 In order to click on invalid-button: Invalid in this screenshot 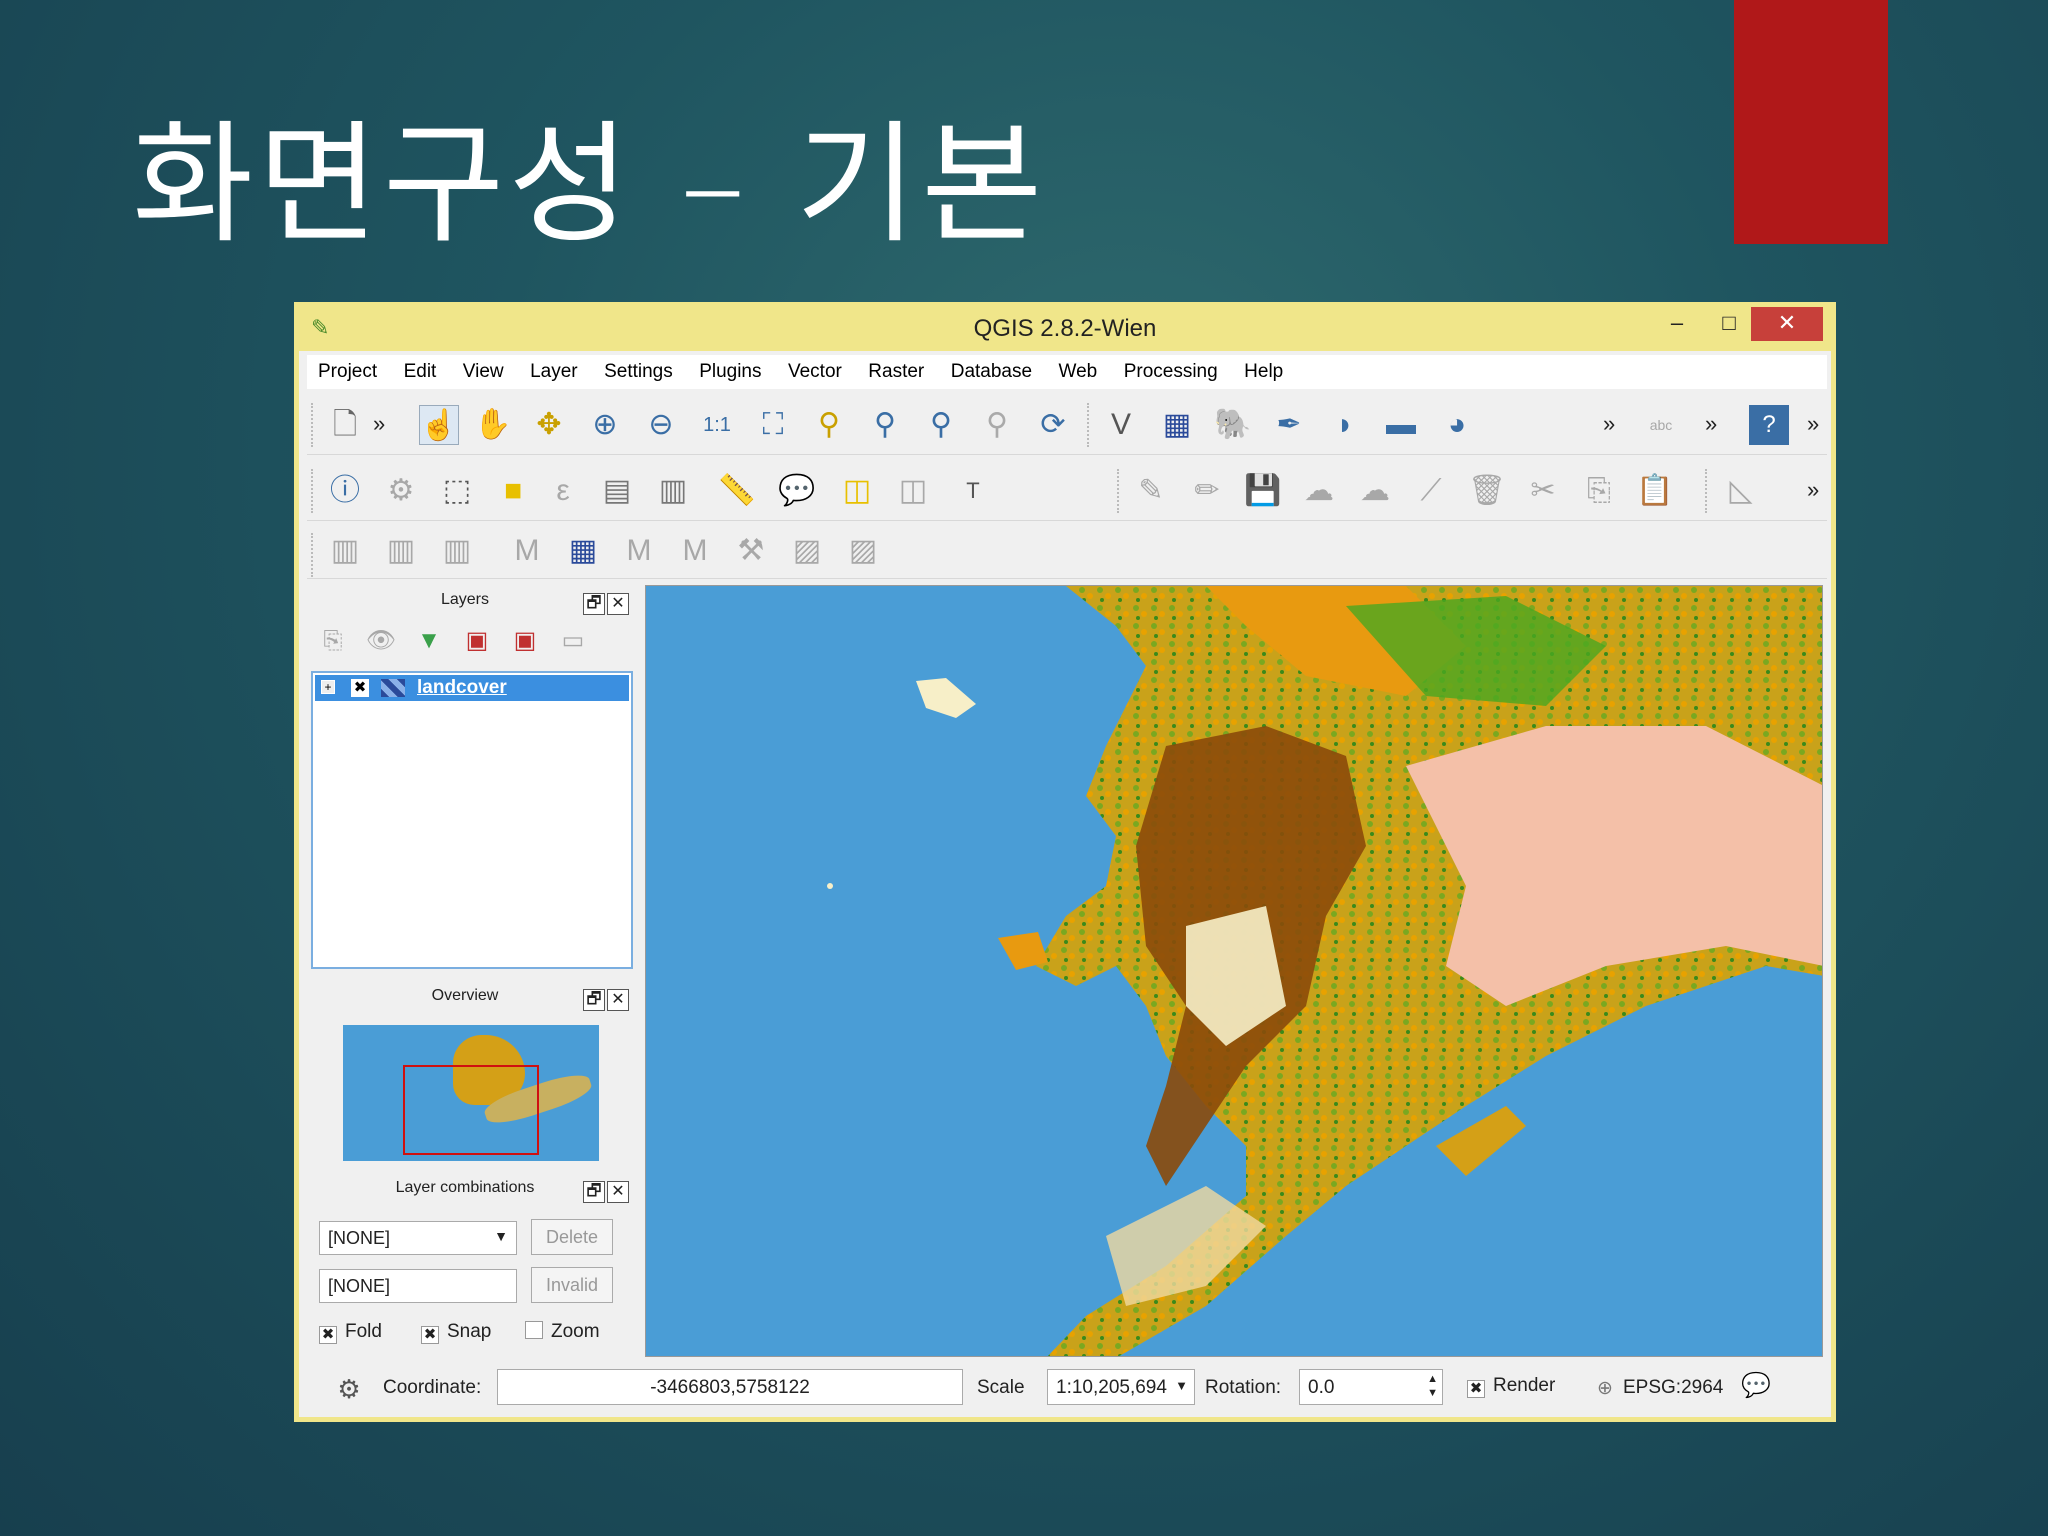, I will do `click(572, 1285)`.